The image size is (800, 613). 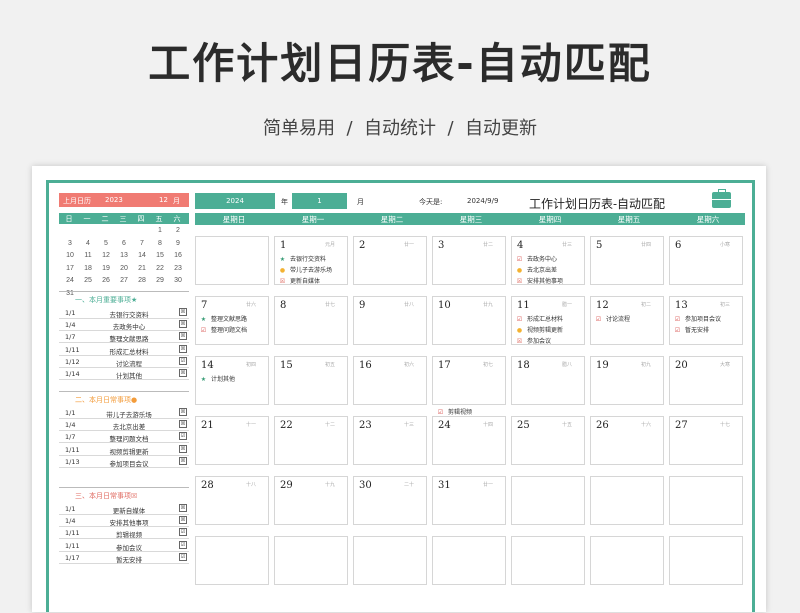 What do you see at coordinates (539, 318) in the screenshot?
I see `day-event: ☑ 形成汇总材料` at bounding box center [539, 318].